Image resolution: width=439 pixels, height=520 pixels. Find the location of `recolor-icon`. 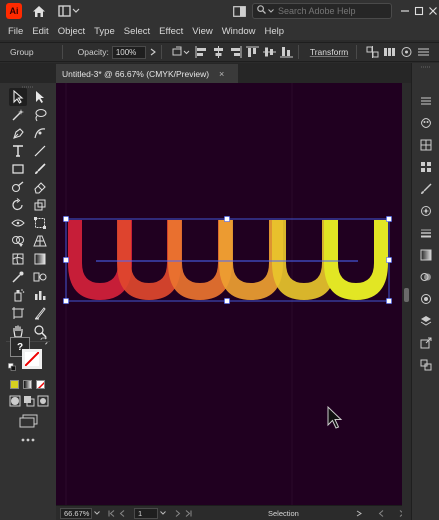

recolor-icon is located at coordinates (406, 52).